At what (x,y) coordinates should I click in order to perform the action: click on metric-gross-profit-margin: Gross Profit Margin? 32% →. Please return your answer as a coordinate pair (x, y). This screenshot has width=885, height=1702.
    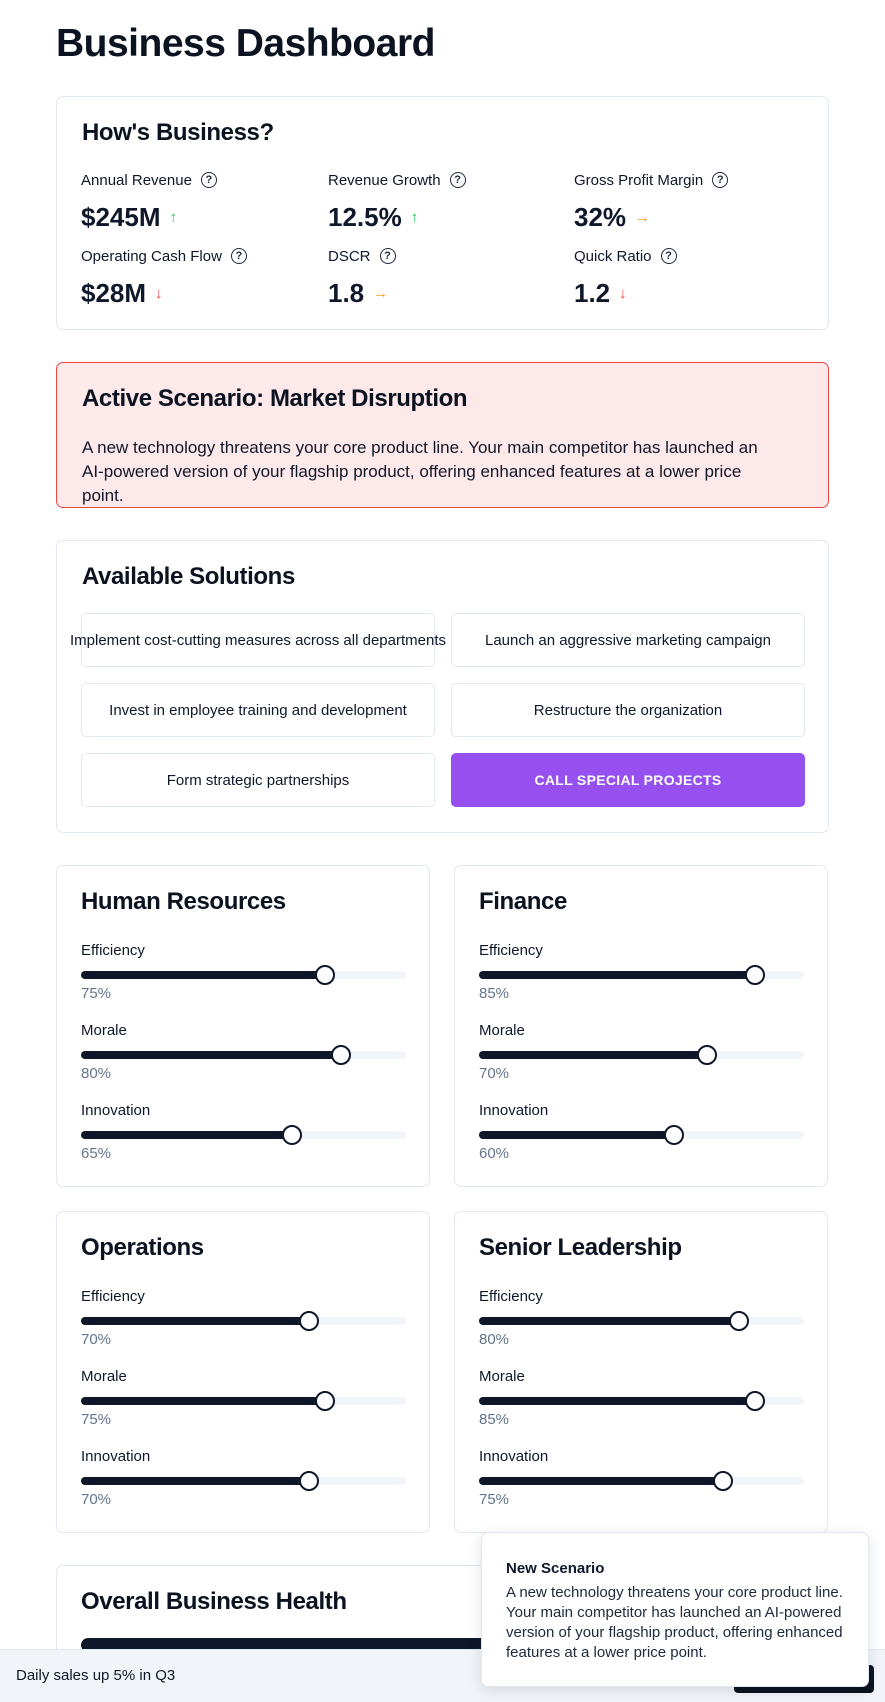
    Looking at the image, I should click on (694, 201).